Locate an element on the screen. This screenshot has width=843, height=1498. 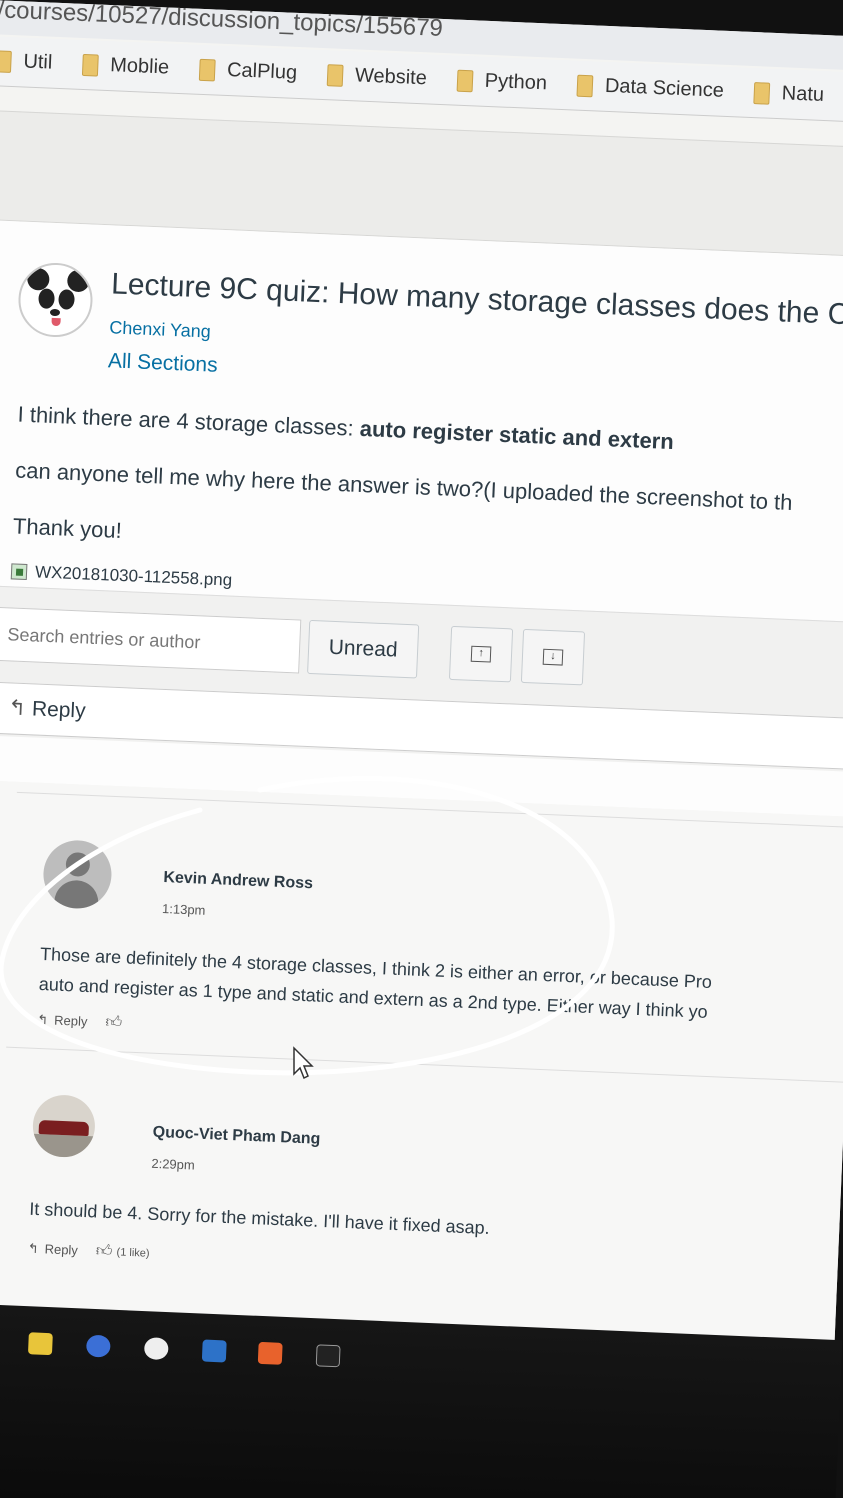
expand-icon: ↓ is located at coordinates (553, 657).